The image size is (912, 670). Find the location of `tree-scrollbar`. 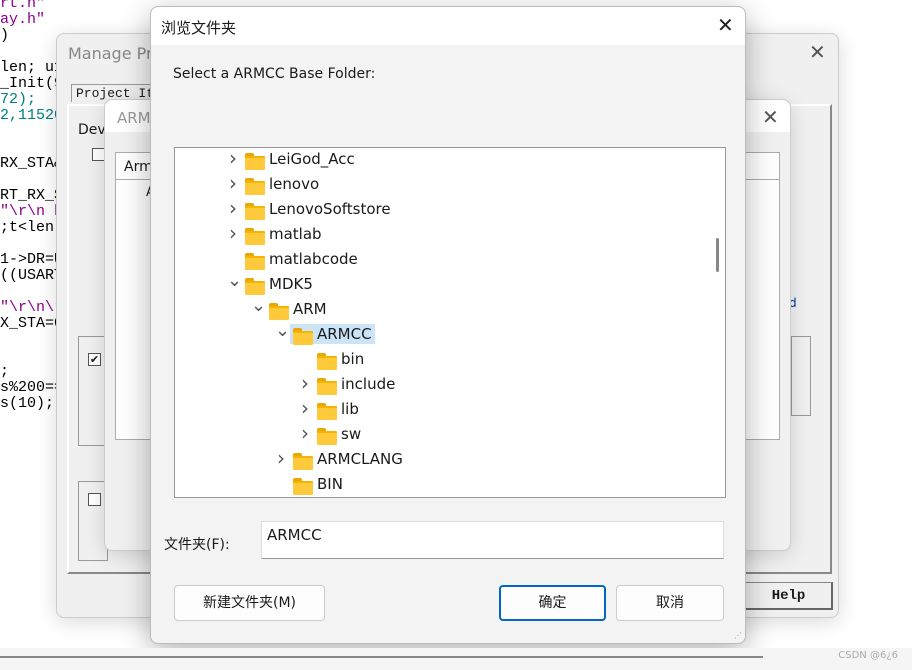

tree-scrollbar is located at coordinates (718, 322).